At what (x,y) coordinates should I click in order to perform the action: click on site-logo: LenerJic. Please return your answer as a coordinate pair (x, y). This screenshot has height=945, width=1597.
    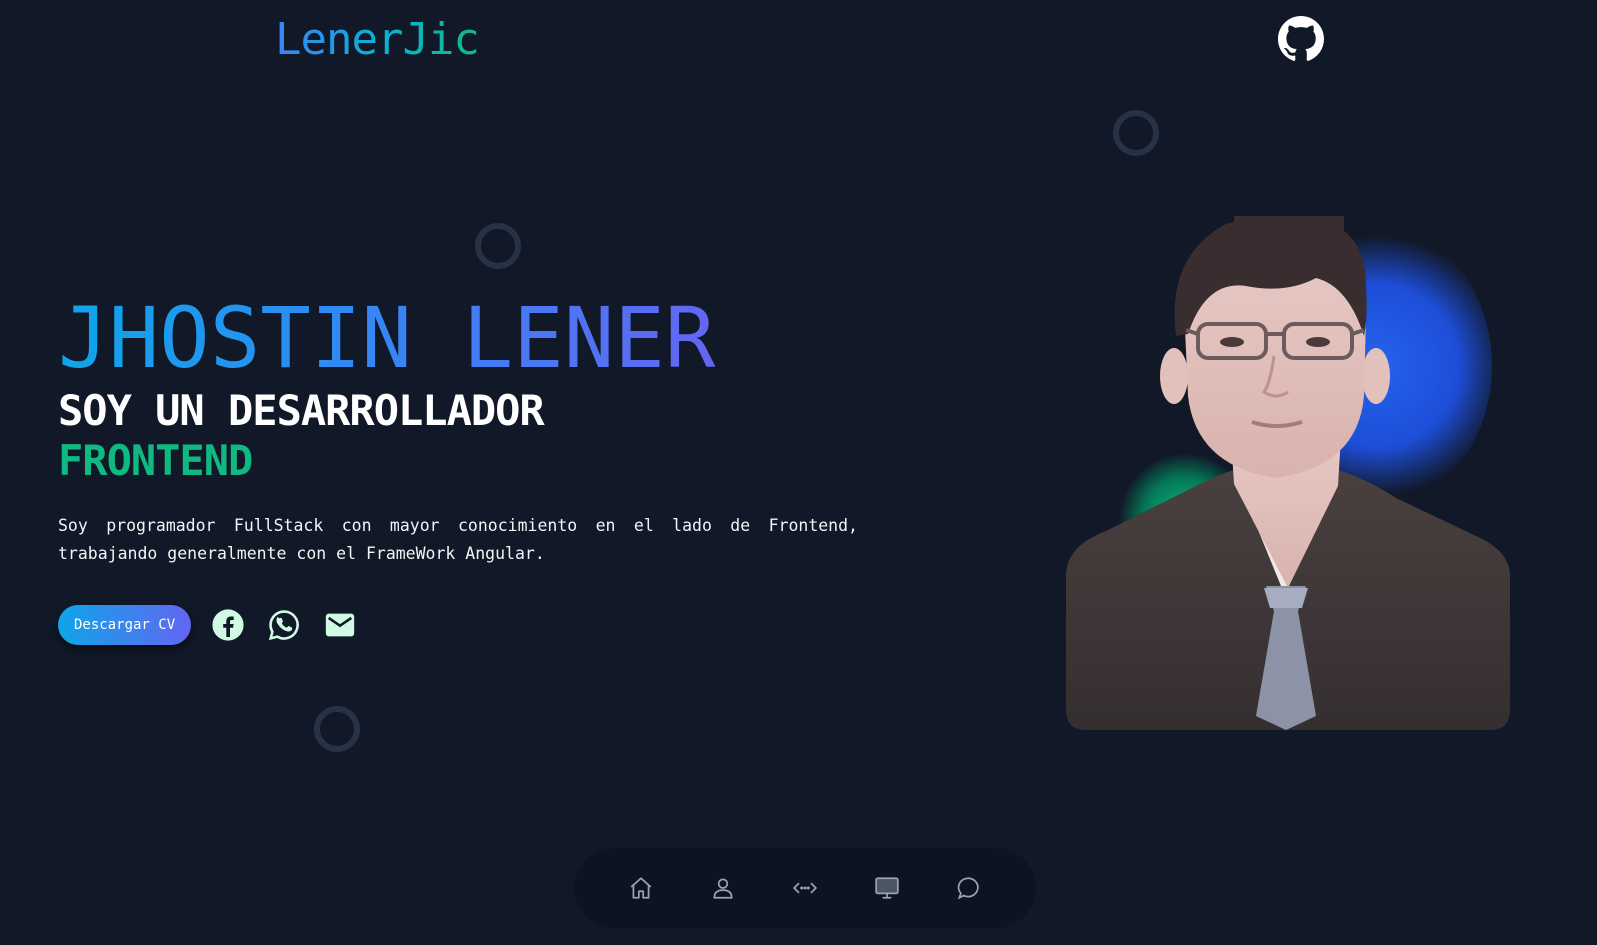
    Looking at the image, I should click on (377, 39).